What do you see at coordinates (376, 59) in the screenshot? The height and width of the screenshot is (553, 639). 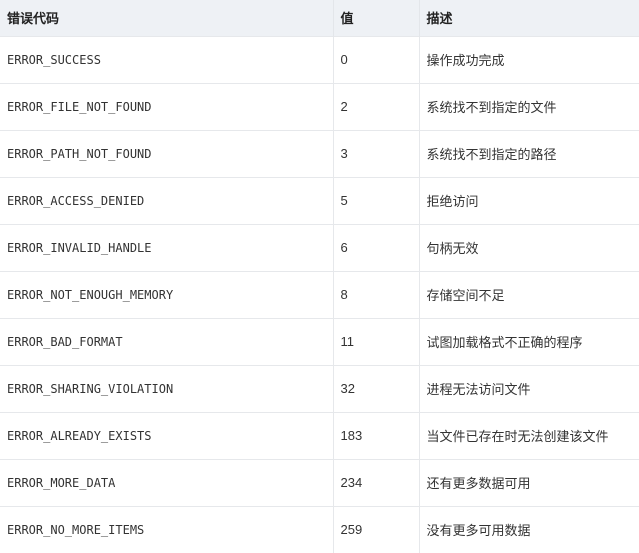 I see `cell-value: 0` at bounding box center [376, 59].